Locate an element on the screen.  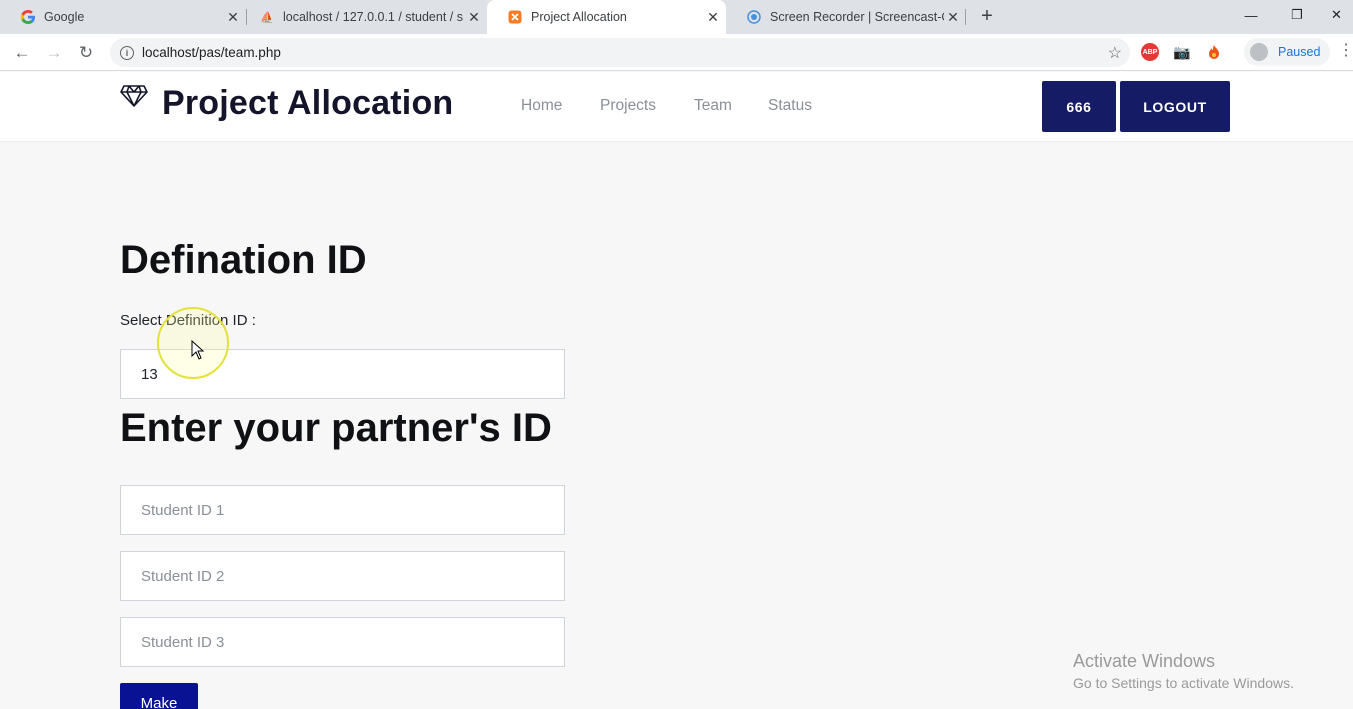
bookmark-star-icon: ☆ is located at coordinates (1115, 53).